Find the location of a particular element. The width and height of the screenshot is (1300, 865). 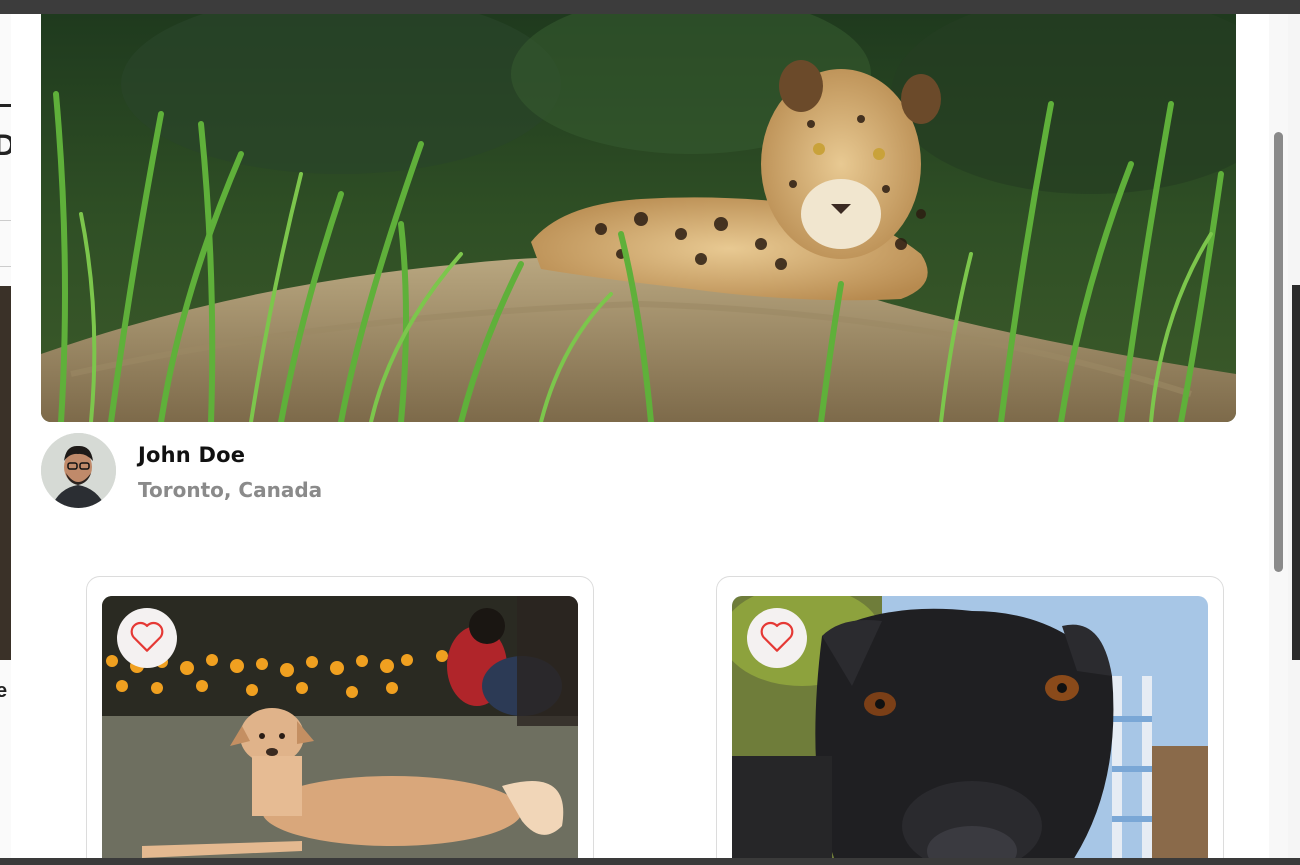

modal-scrollbar is located at coordinates (1278, 436).